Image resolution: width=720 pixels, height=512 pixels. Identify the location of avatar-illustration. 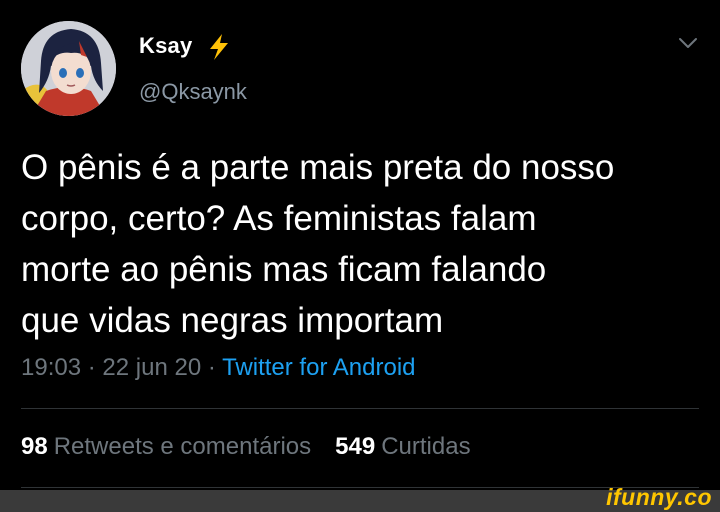
(68, 68).